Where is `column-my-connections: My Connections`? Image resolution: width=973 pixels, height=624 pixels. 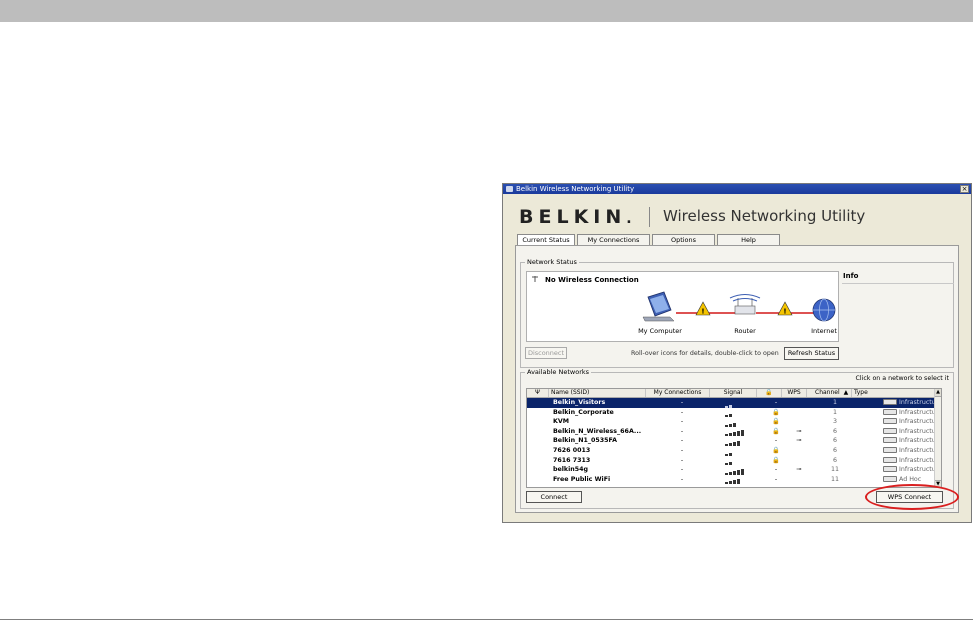 column-my-connections: My Connections is located at coordinates (678, 393).